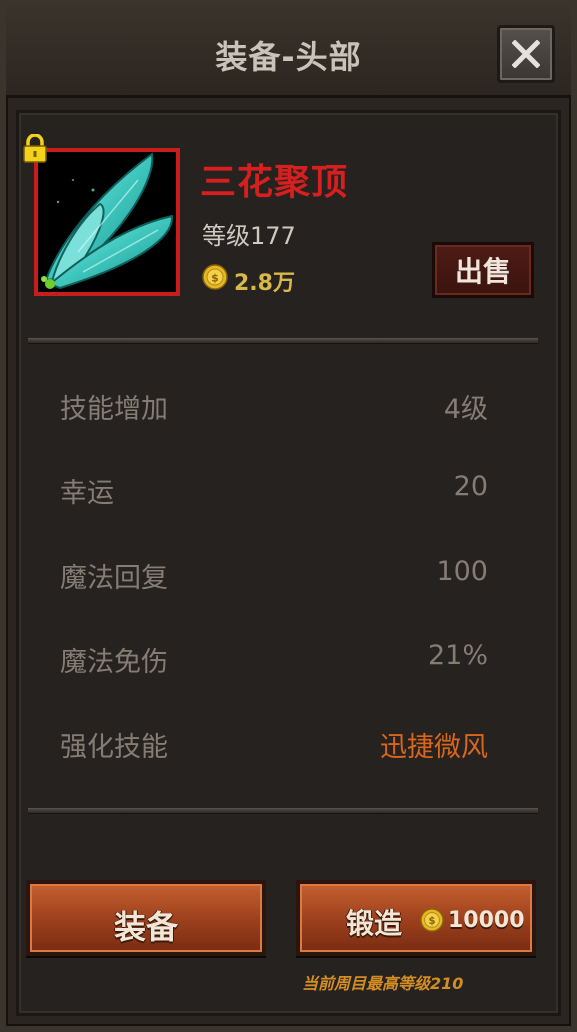 The width and height of the screenshot is (577, 1032). I want to click on title-bar: 装备-头部, so click(288, 52).